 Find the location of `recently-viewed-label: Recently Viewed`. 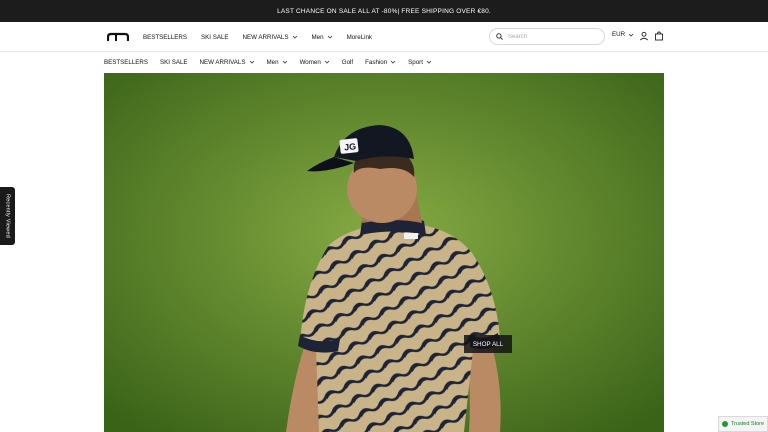

recently-viewed-label: Recently Viewed is located at coordinates (7, 216).